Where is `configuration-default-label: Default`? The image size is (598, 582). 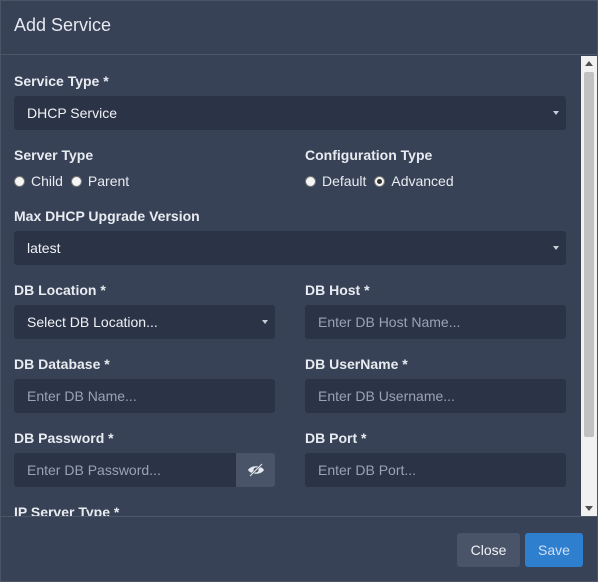
configuration-default-label: Default is located at coordinates (344, 181).